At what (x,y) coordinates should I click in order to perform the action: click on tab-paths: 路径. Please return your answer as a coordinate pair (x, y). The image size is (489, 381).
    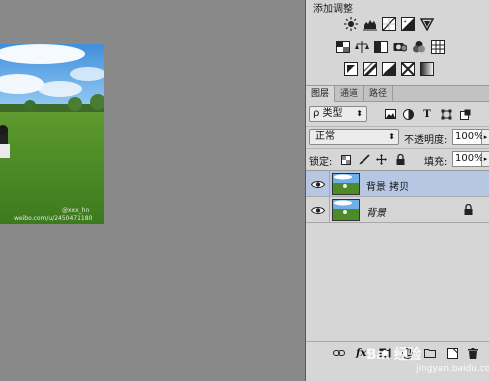
    Looking at the image, I should click on (379, 94).